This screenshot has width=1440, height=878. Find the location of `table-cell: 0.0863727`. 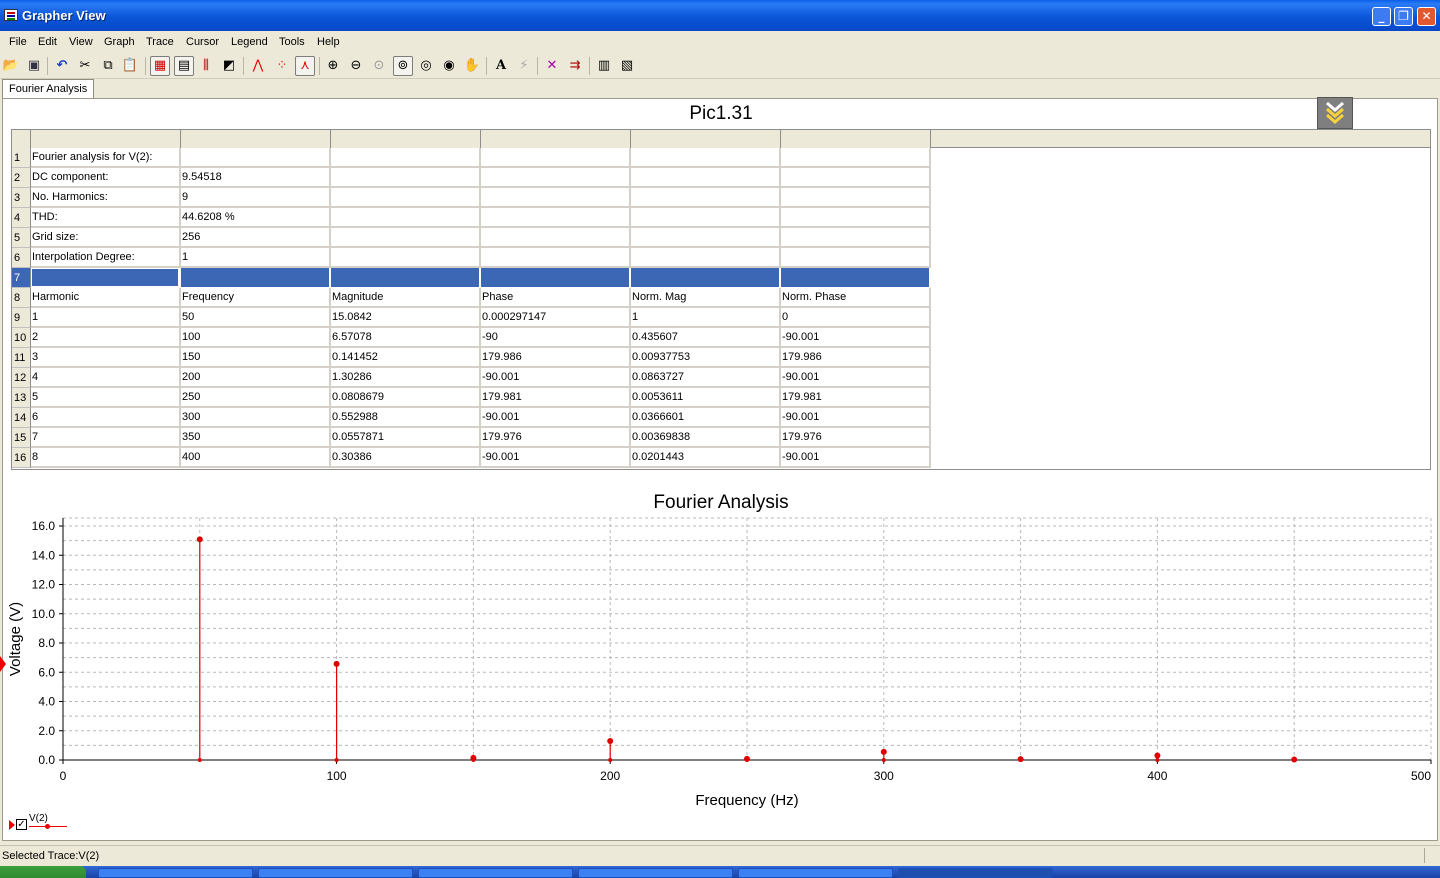

table-cell: 0.0863727 is located at coordinates (706, 378).